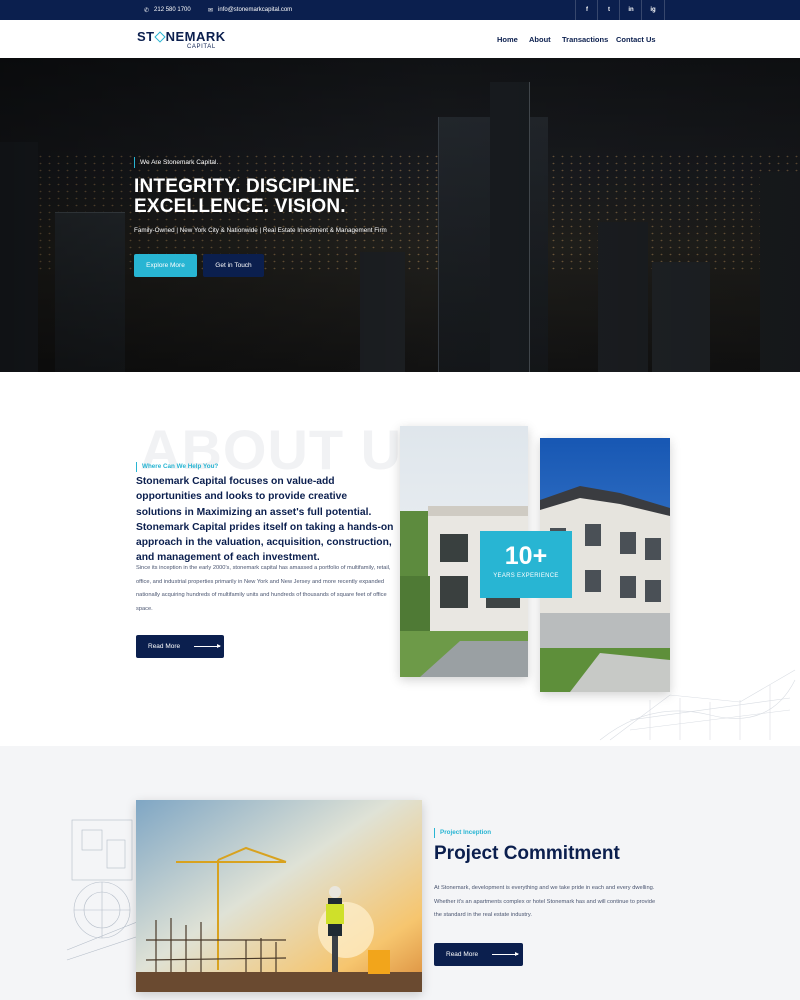 The height and width of the screenshot is (1000, 800). I want to click on stonemark-logo: ST NEMARK CAPITAL, so click(181, 39).